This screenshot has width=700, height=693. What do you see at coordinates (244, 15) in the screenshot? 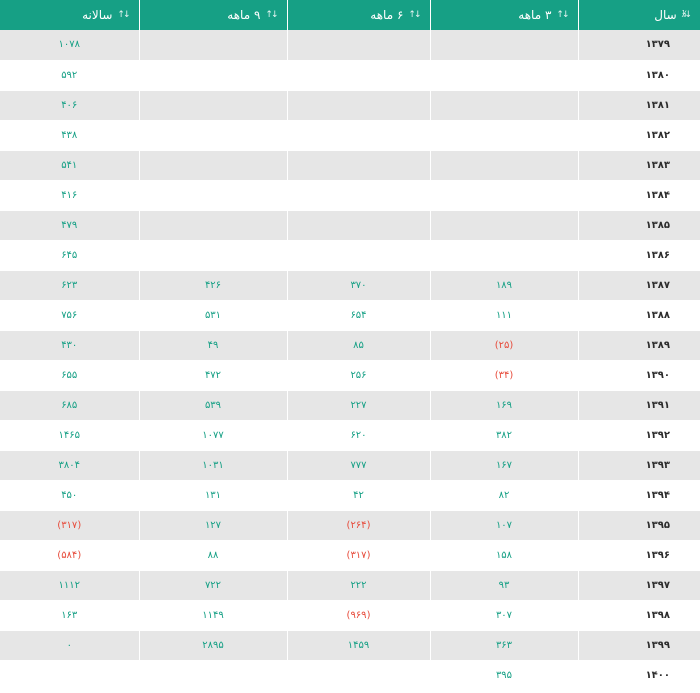
I see `column-header-label: ۹ ماهه` at bounding box center [244, 15].